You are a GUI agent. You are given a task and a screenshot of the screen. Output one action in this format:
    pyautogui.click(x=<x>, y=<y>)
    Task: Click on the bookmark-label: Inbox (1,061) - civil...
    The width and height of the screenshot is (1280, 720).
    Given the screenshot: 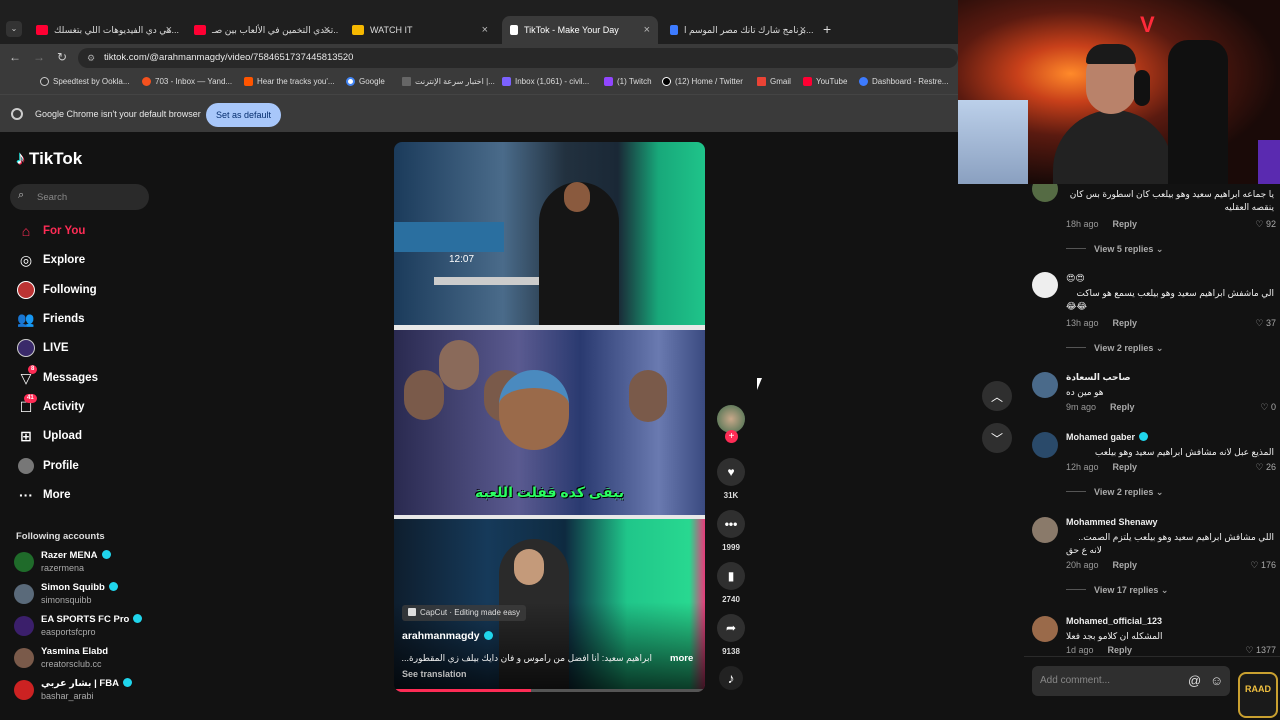 What is the action you would take?
    pyautogui.click(x=552, y=81)
    